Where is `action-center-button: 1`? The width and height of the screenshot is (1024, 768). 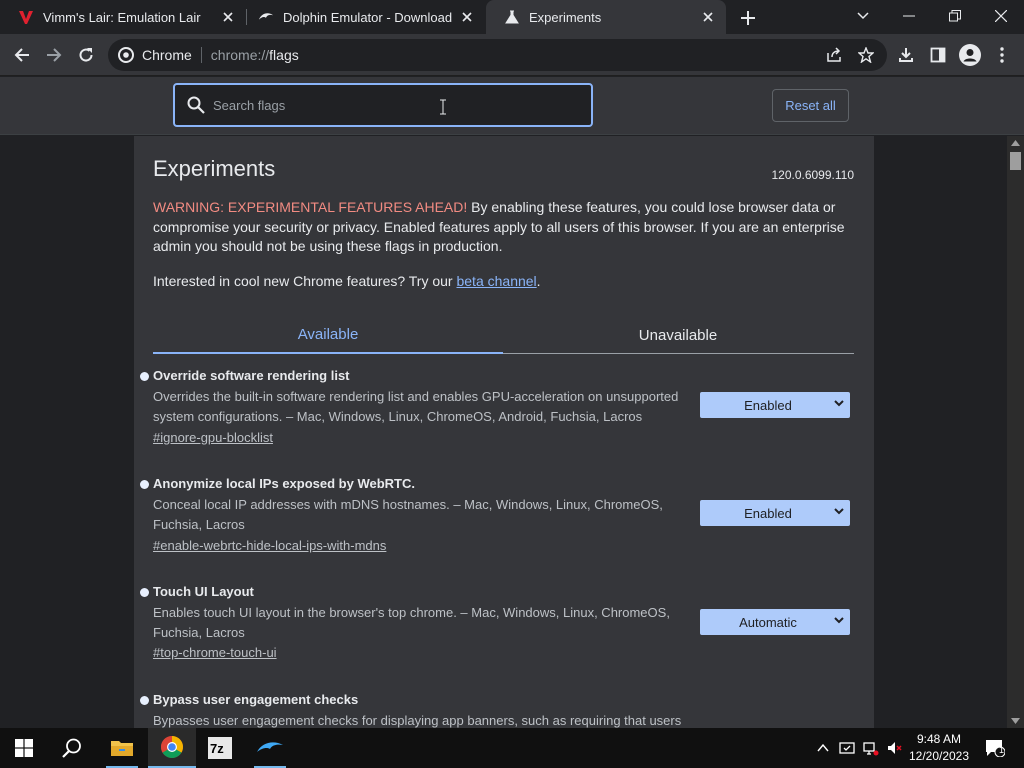 action-center-button: 1 is located at coordinates (995, 748).